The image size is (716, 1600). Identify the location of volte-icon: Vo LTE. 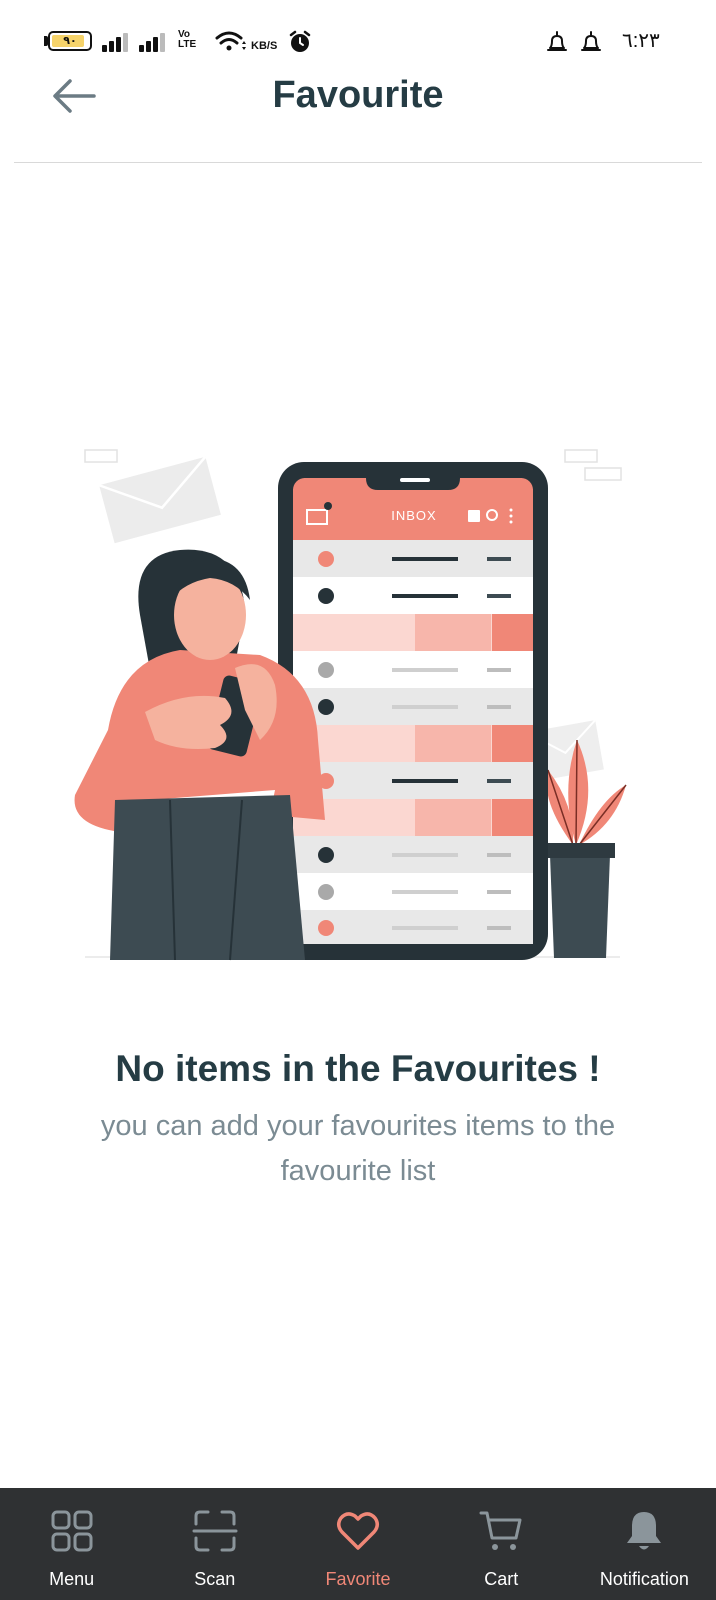
(187, 39).